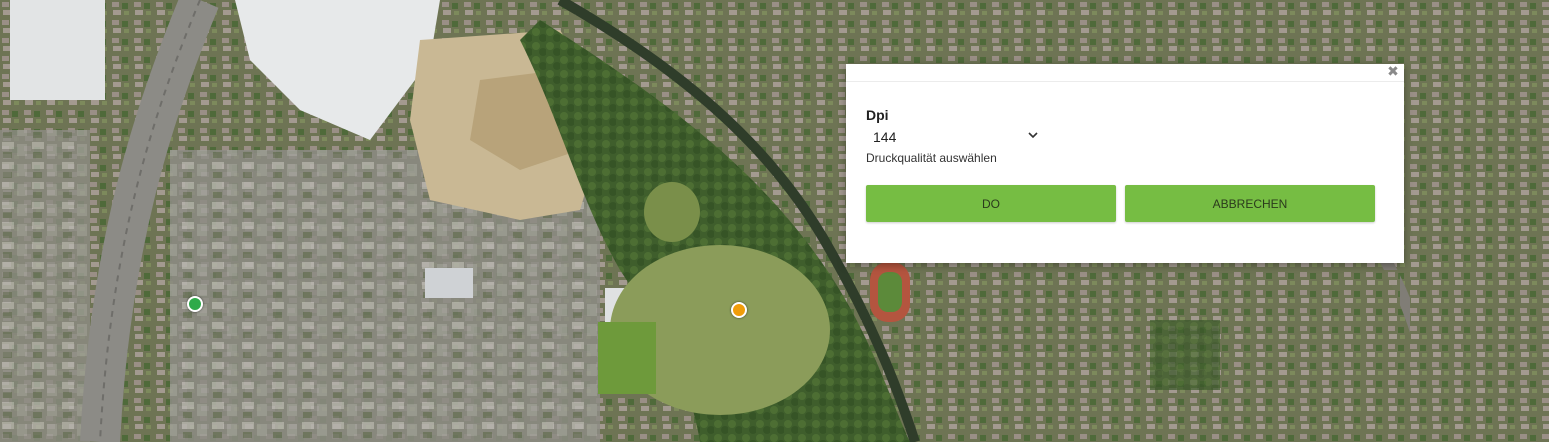 This screenshot has width=1549, height=442. What do you see at coordinates (1393, 72) in the screenshot?
I see `close-icon: ✖` at bounding box center [1393, 72].